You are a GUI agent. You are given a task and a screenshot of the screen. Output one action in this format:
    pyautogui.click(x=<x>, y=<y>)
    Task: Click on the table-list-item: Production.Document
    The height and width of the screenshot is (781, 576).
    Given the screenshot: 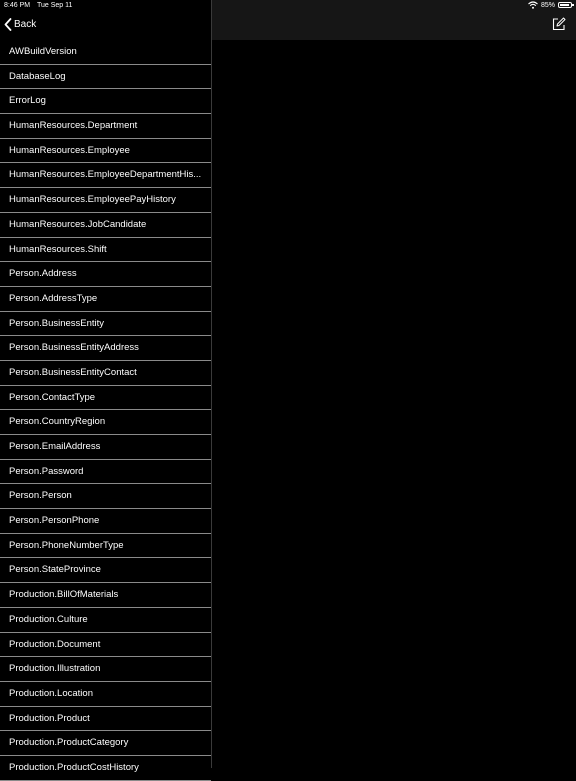 What is the action you would take?
    pyautogui.click(x=105, y=645)
    